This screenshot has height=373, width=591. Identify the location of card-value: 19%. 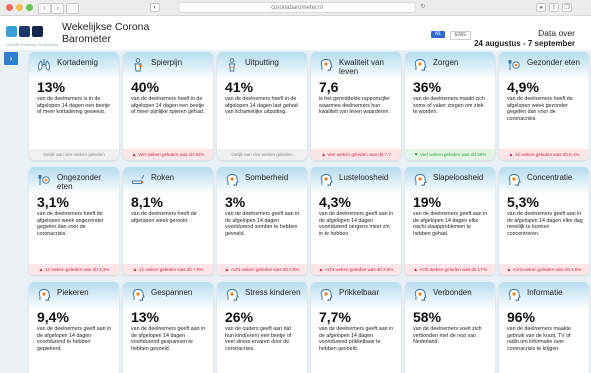
(427, 202).